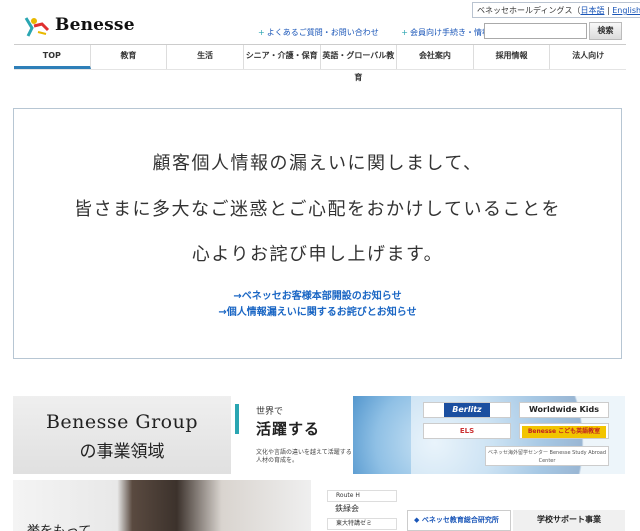 This screenshot has height=531, width=640. I want to click on nav-senior-care: シニア・介護・保育, so click(282, 57).